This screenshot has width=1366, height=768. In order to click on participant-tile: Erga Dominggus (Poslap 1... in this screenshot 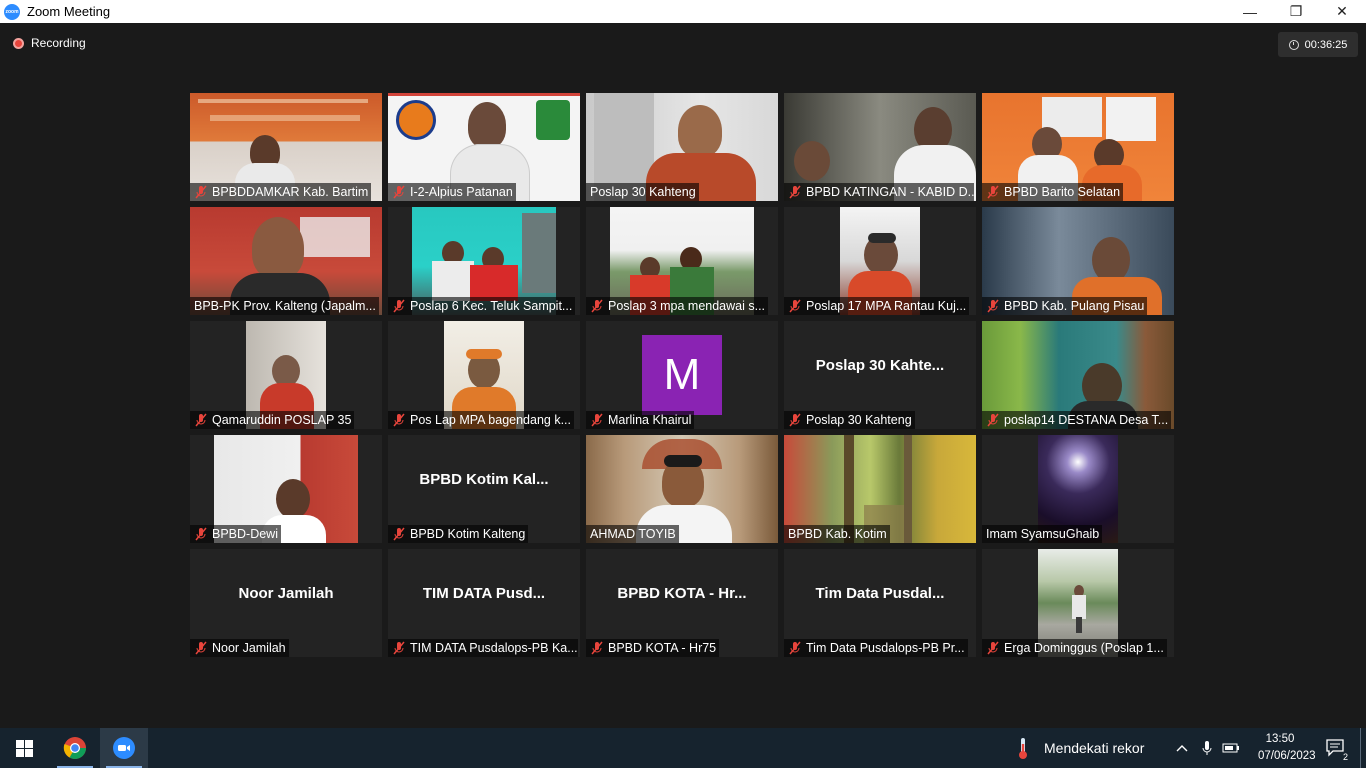, I will do `click(1078, 603)`.